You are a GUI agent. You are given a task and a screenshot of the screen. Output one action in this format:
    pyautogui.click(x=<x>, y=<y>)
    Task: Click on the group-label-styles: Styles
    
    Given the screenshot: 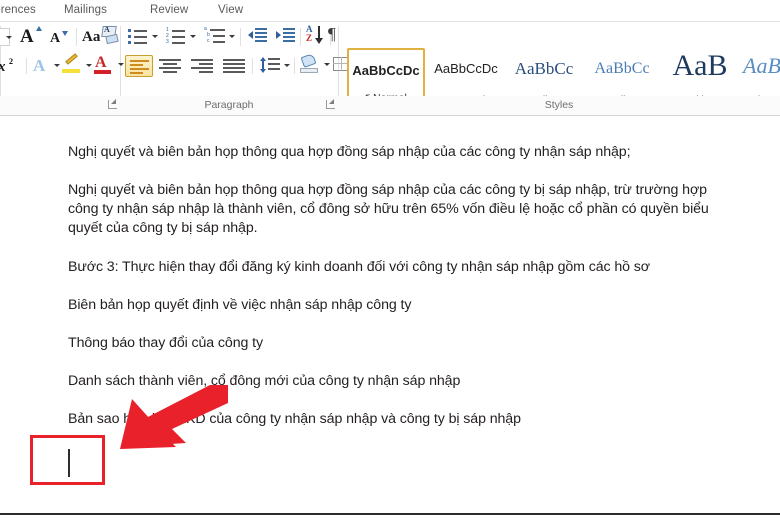 What is the action you would take?
    pyautogui.click(x=559, y=105)
    